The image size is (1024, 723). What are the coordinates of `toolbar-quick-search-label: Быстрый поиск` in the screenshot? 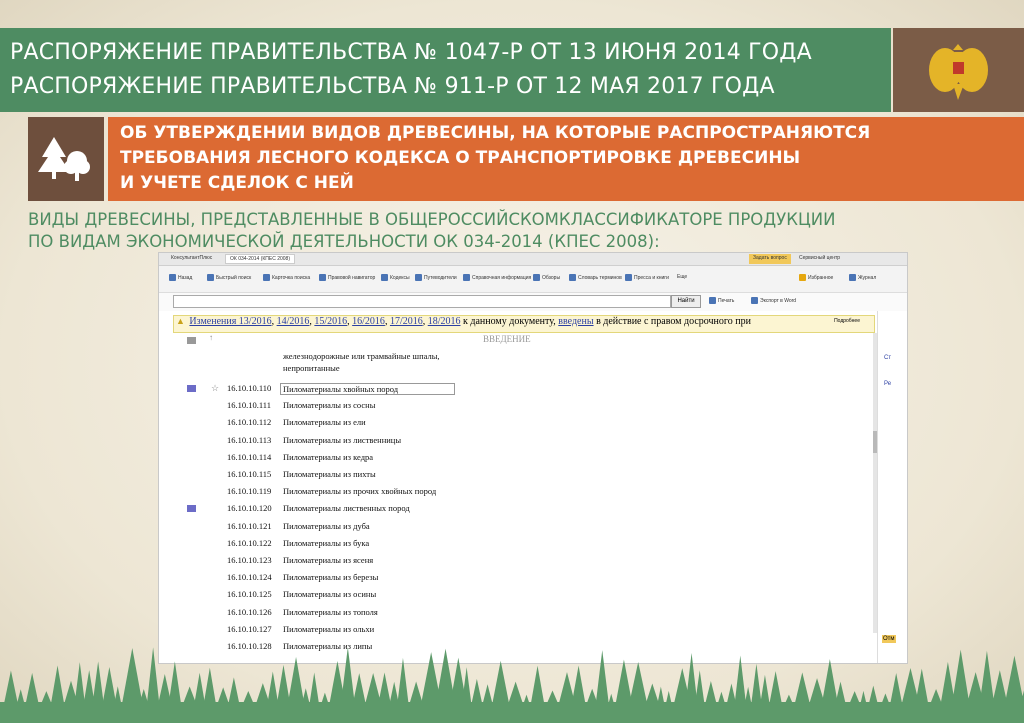 It's located at (234, 277).